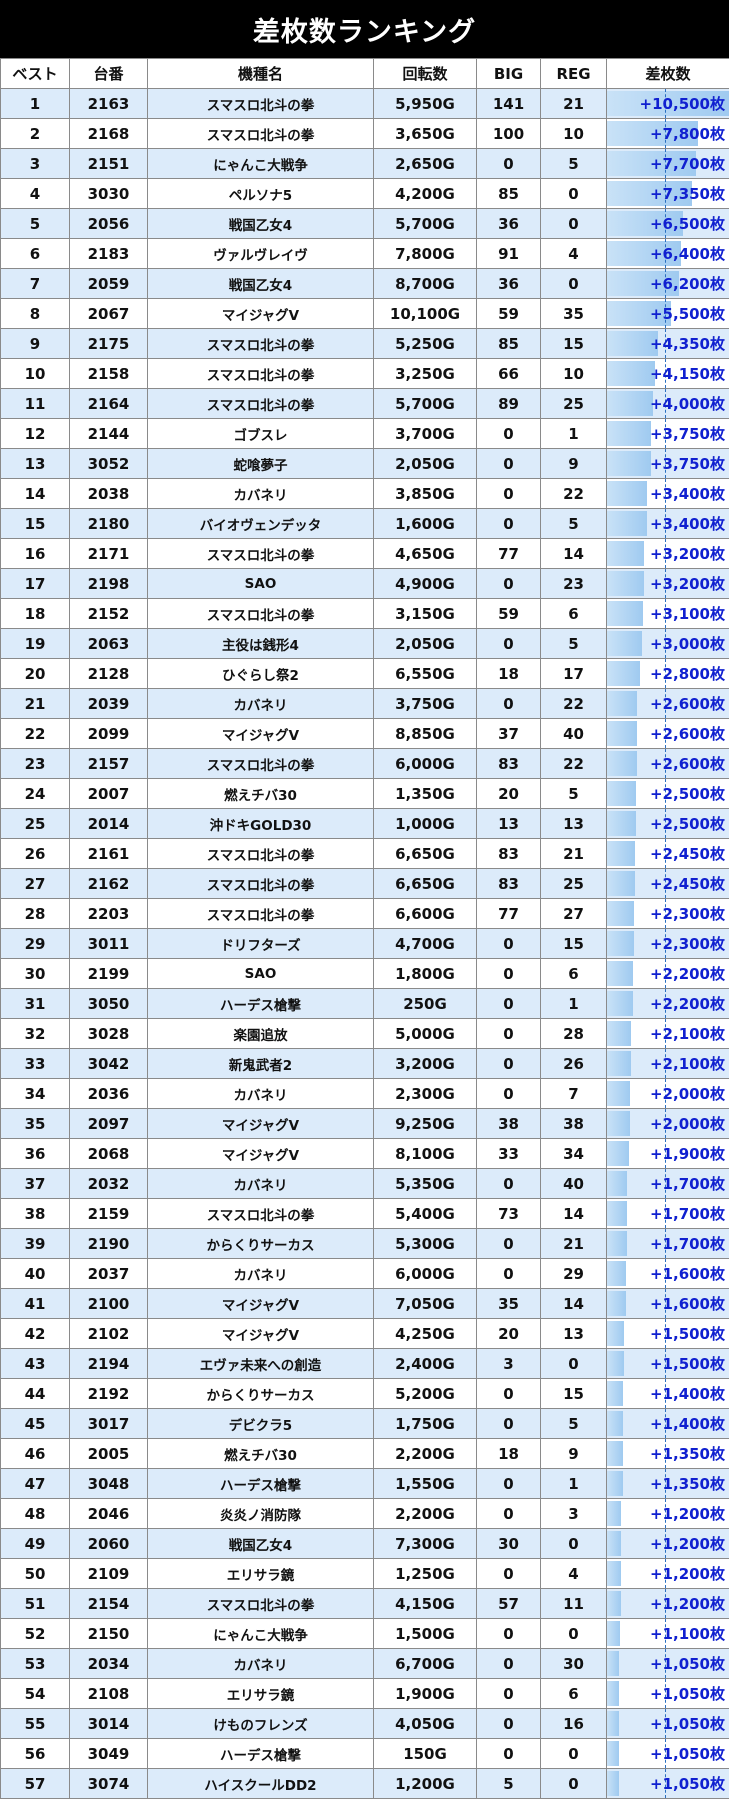 Image resolution: width=729 pixels, height=1801 pixels. What do you see at coordinates (687, 1694) in the screenshot?
I see `diff-value: +1,050枚` at bounding box center [687, 1694].